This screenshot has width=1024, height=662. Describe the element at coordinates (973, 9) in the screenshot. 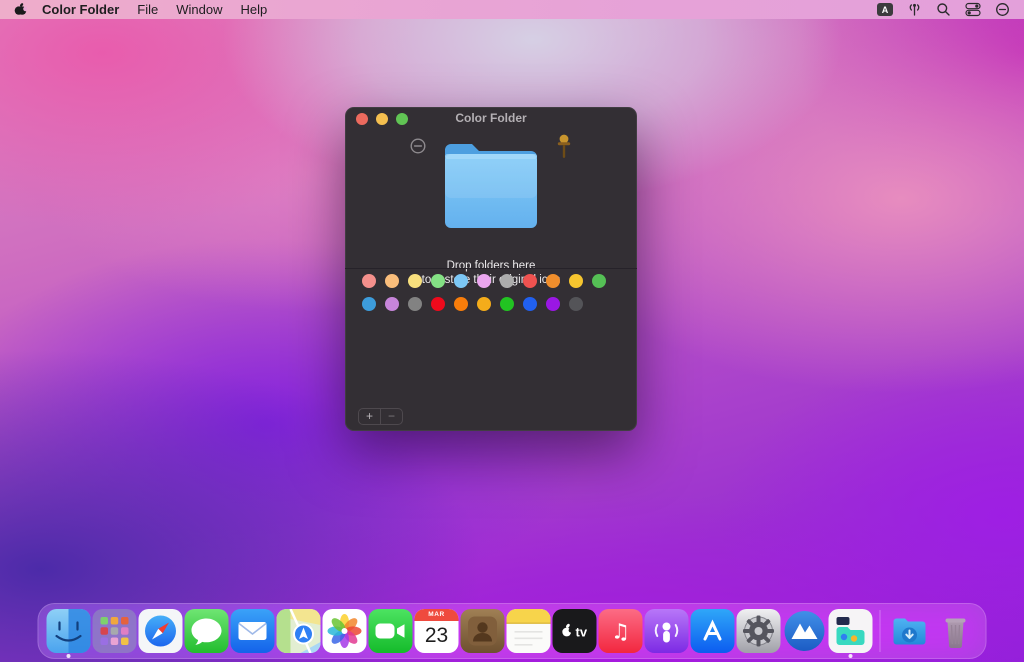

I see `control-center-icon` at that location.